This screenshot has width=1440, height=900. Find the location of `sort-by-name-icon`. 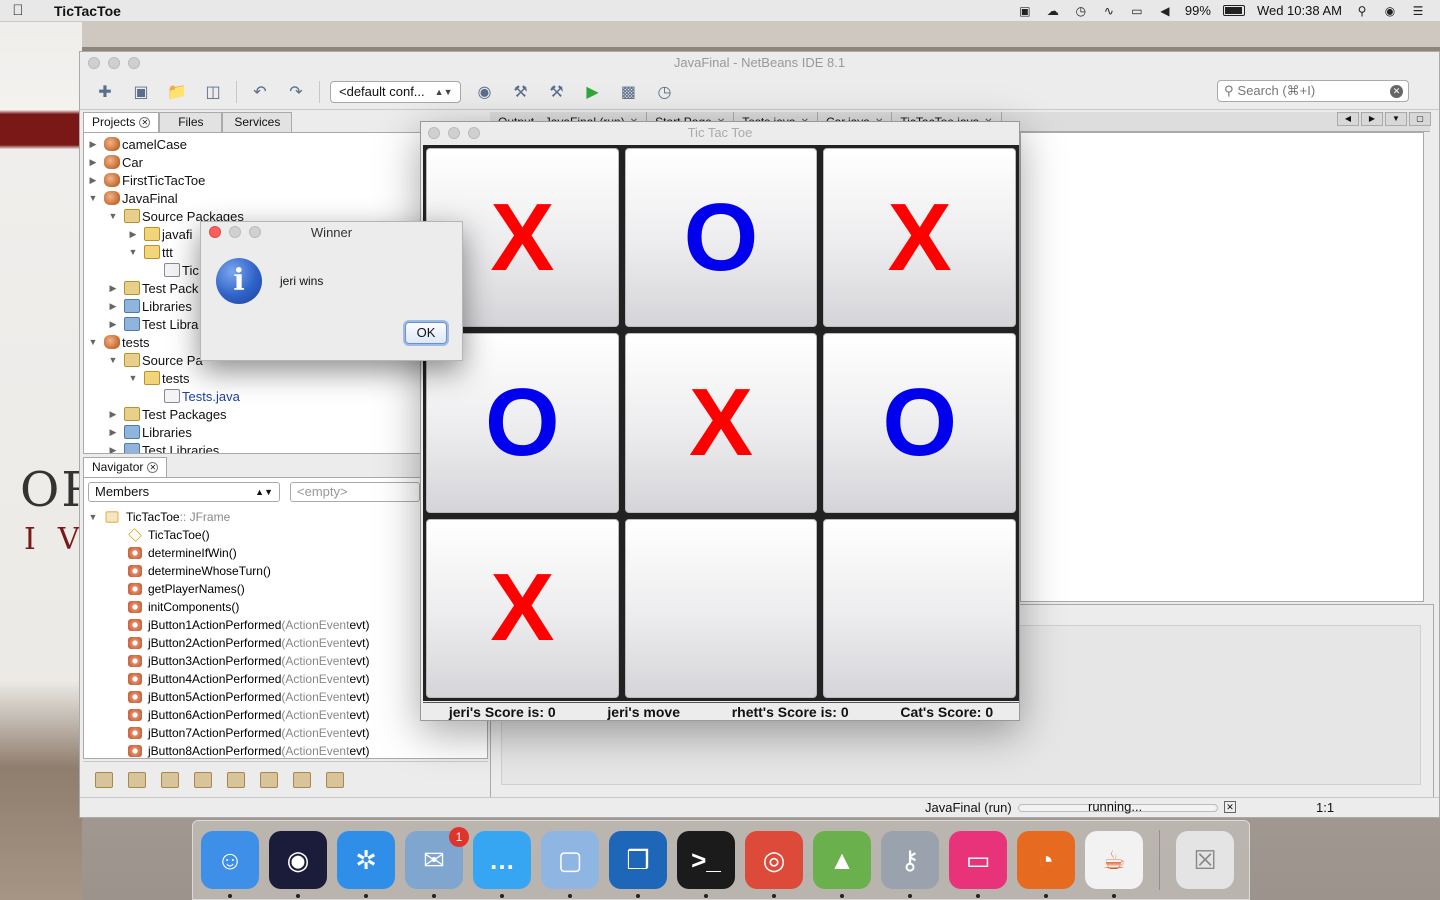

sort-by-name-icon is located at coordinates (302, 779).